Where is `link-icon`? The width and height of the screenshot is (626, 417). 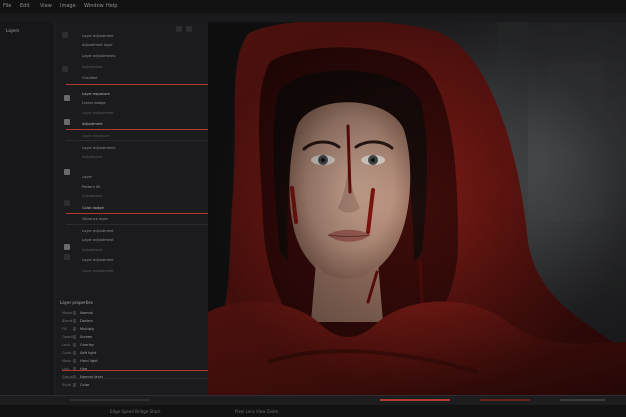
link-icon is located at coordinates (67, 203).